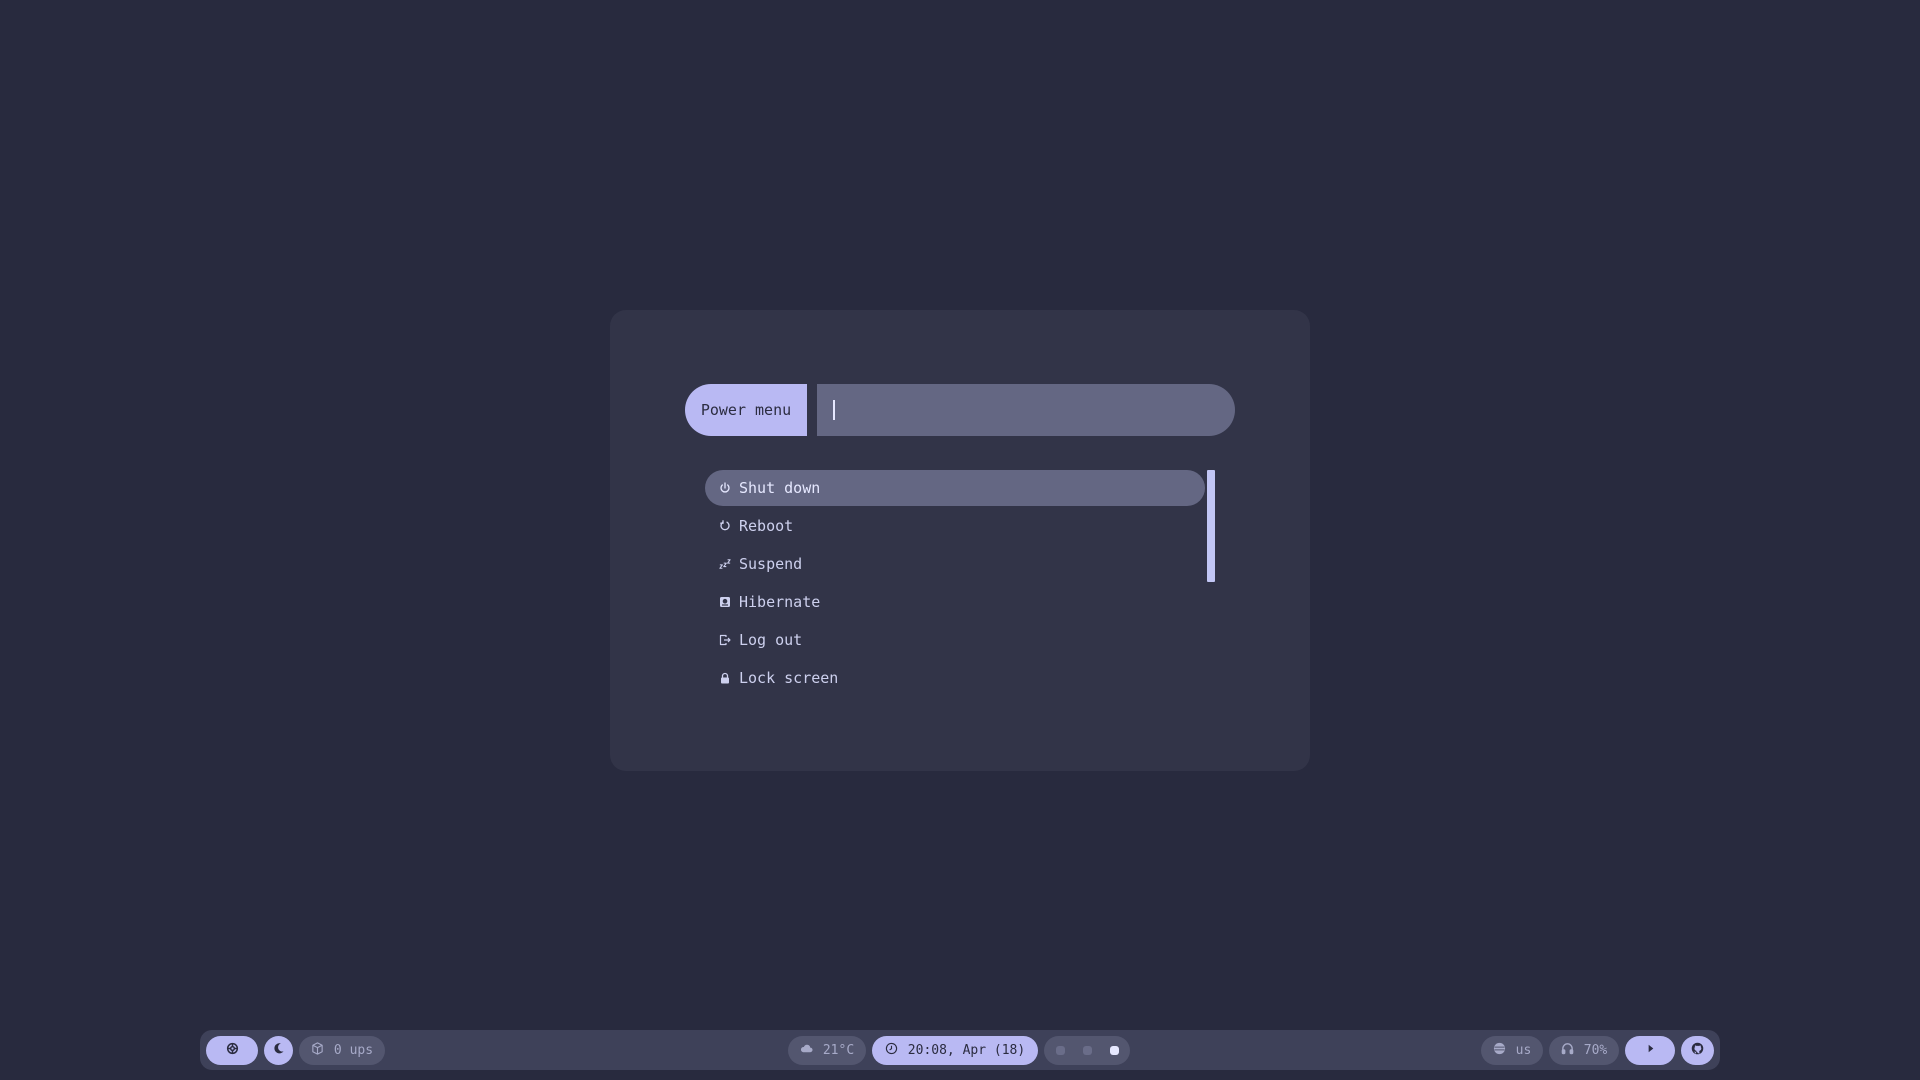  Describe the element at coordinates (838, 1050) in the screenshot. I see `weather-label: 21°C` at that location.